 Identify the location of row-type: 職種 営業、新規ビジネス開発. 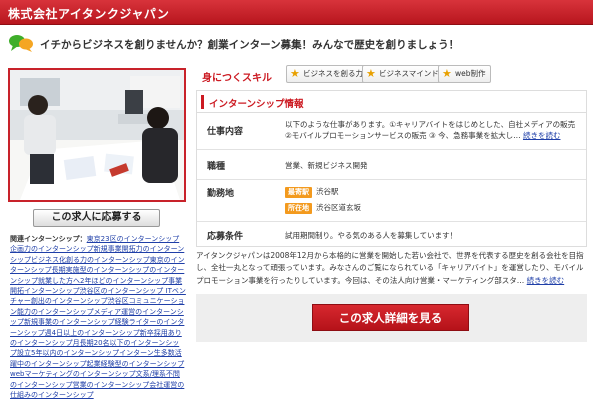
(391, 164).